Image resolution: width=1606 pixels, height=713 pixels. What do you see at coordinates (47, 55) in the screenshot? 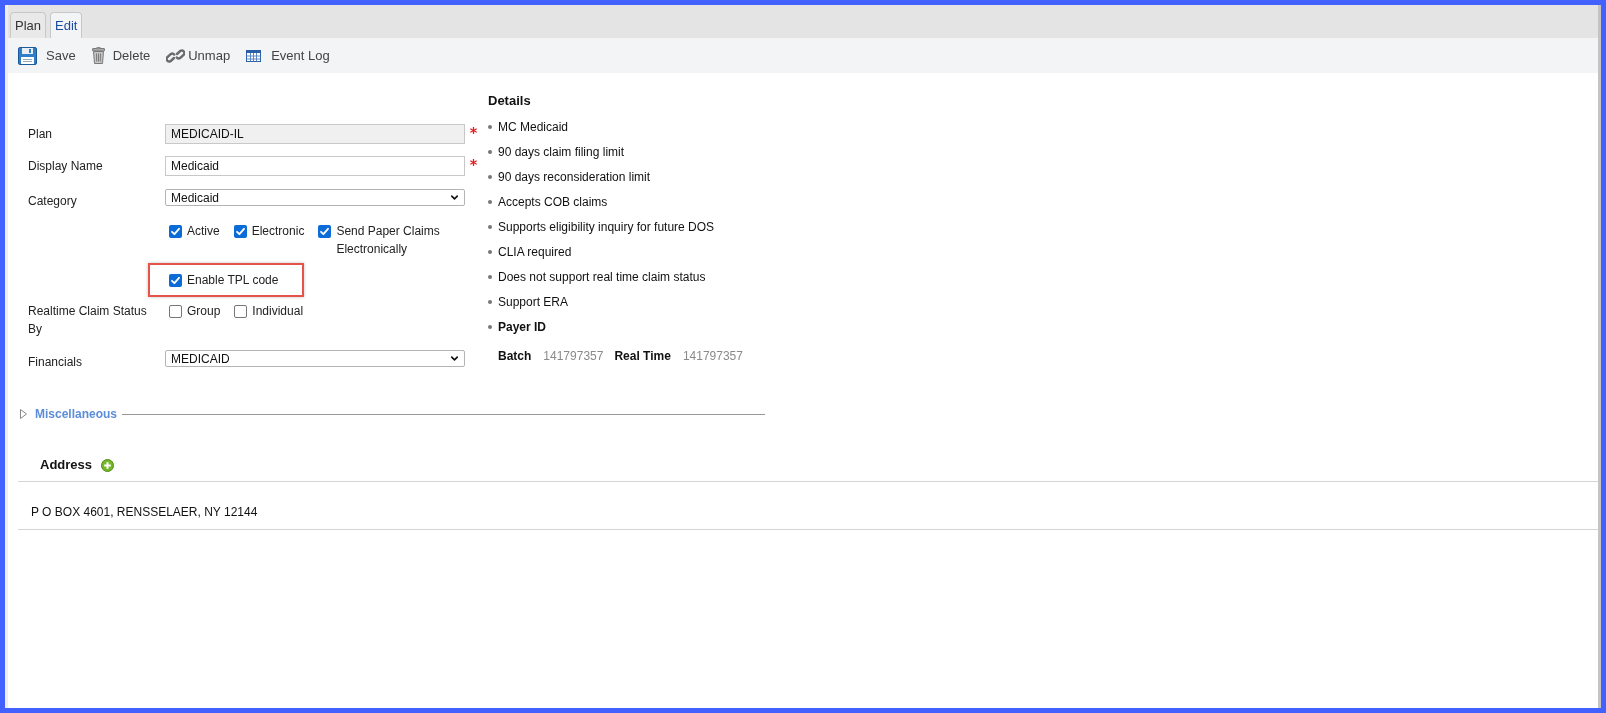
I see `save-button: Save` at bounding box center [47, 55].